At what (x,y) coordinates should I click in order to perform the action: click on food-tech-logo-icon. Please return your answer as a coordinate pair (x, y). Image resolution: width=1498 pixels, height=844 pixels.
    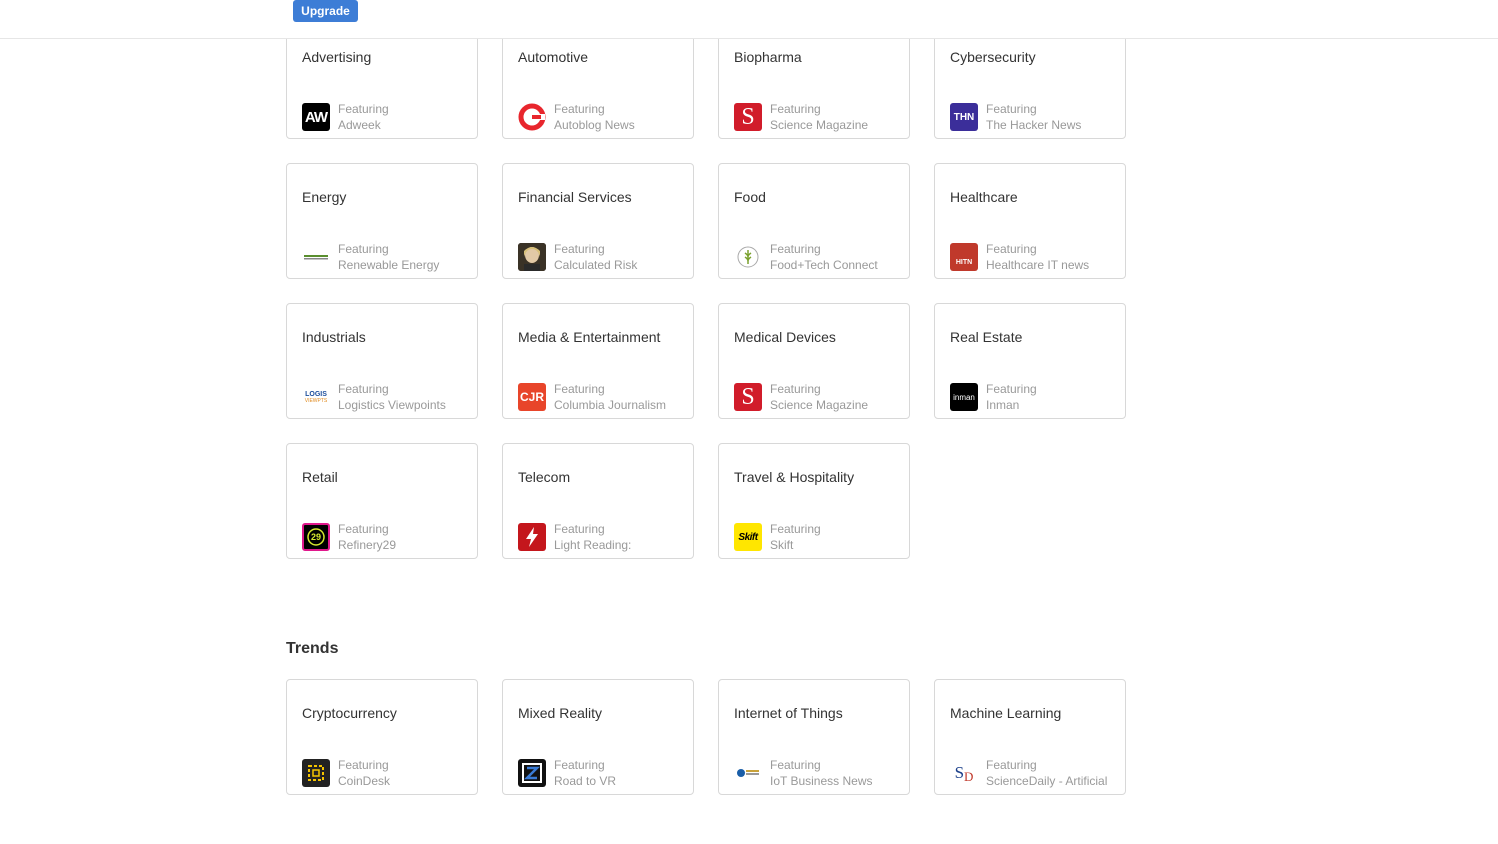
    Looking at the image, I should click on (748, 257).